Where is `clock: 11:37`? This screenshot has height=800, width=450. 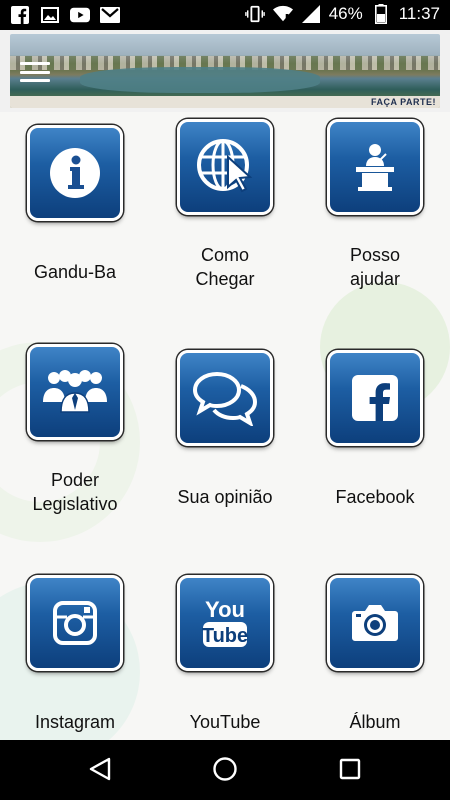
clock: 11:37 is located at coordinates (419, 13).